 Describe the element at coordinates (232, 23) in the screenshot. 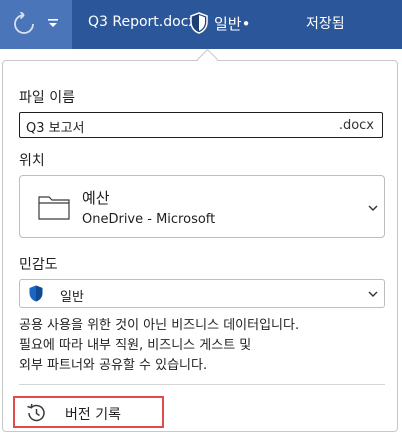

I see `sensitivity-label-title: 일반•` at that location.